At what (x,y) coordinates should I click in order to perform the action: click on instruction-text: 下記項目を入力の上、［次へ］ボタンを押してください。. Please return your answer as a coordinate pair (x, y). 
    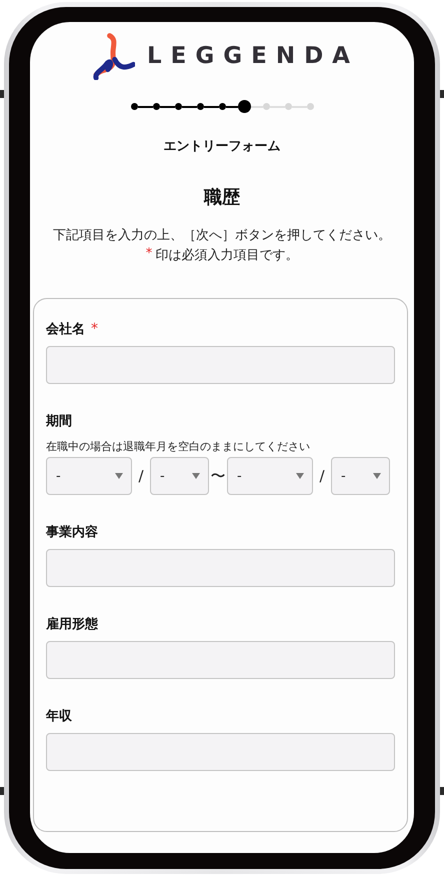
    Looking at the image, I should click on (222, 235).